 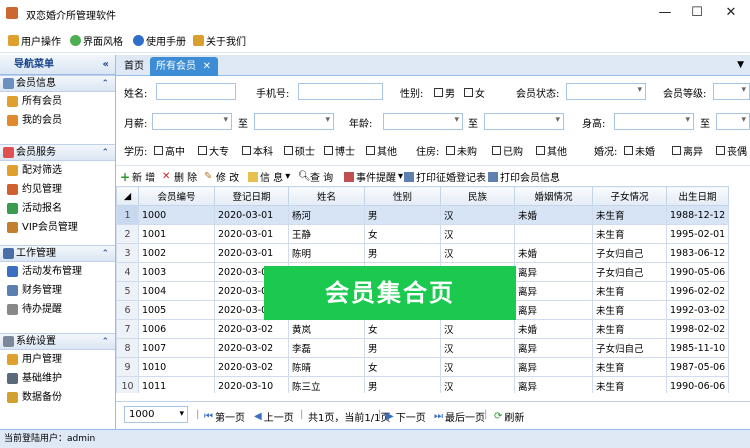 I want to click on marriage-divorced-checkbox: 离异, so click(x=687, y=150).